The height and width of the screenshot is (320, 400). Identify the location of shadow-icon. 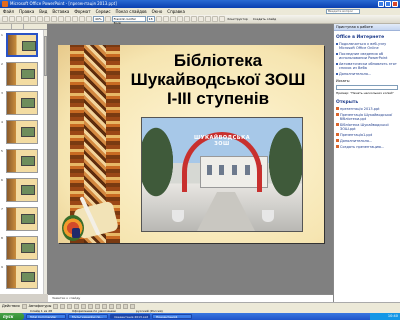
(179, 19).